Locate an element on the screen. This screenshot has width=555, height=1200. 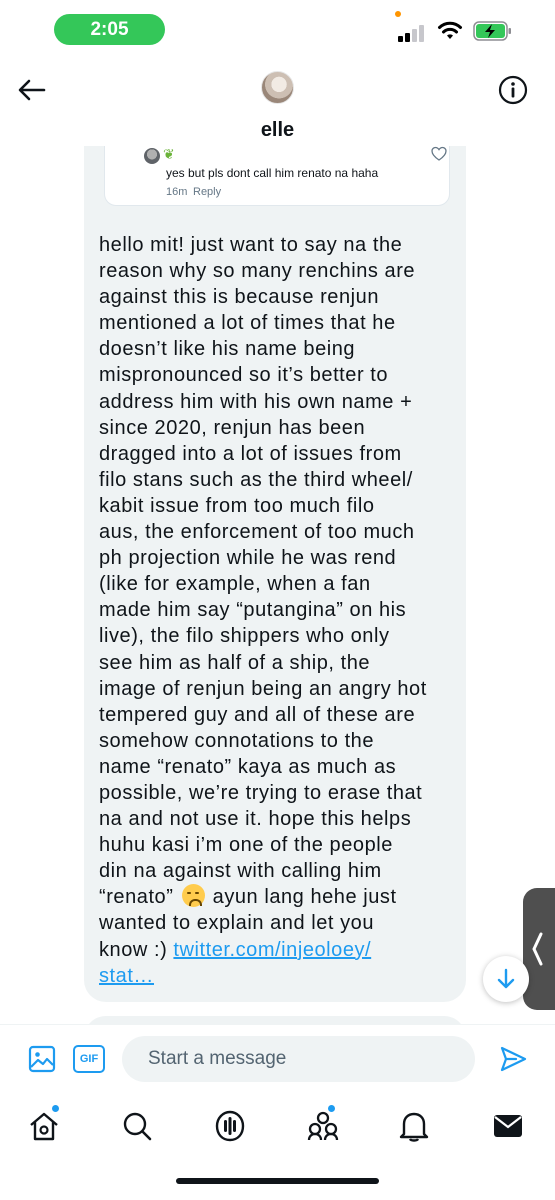
communities-icon is located at coordinates (323, 1126).